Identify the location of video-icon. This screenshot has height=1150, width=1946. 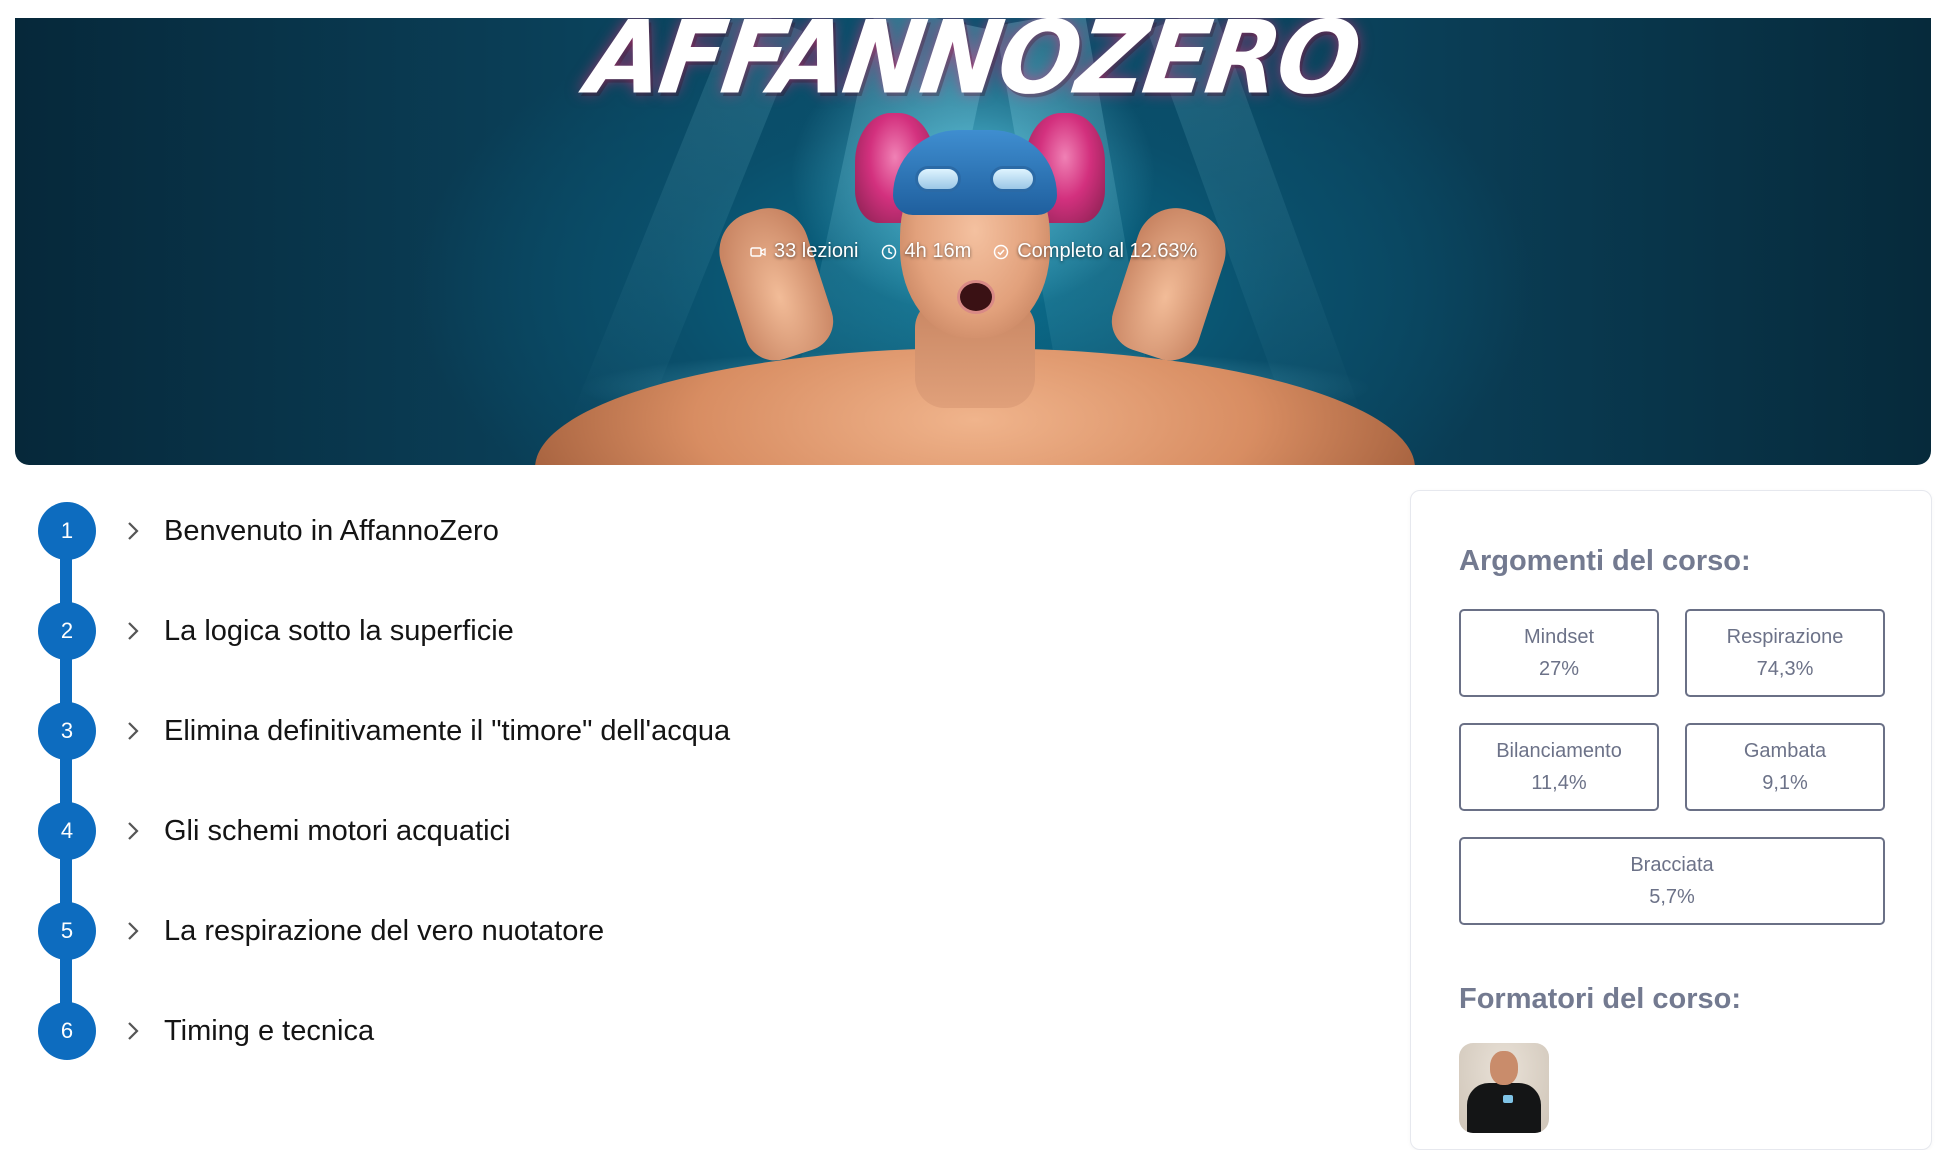
(758, 251).